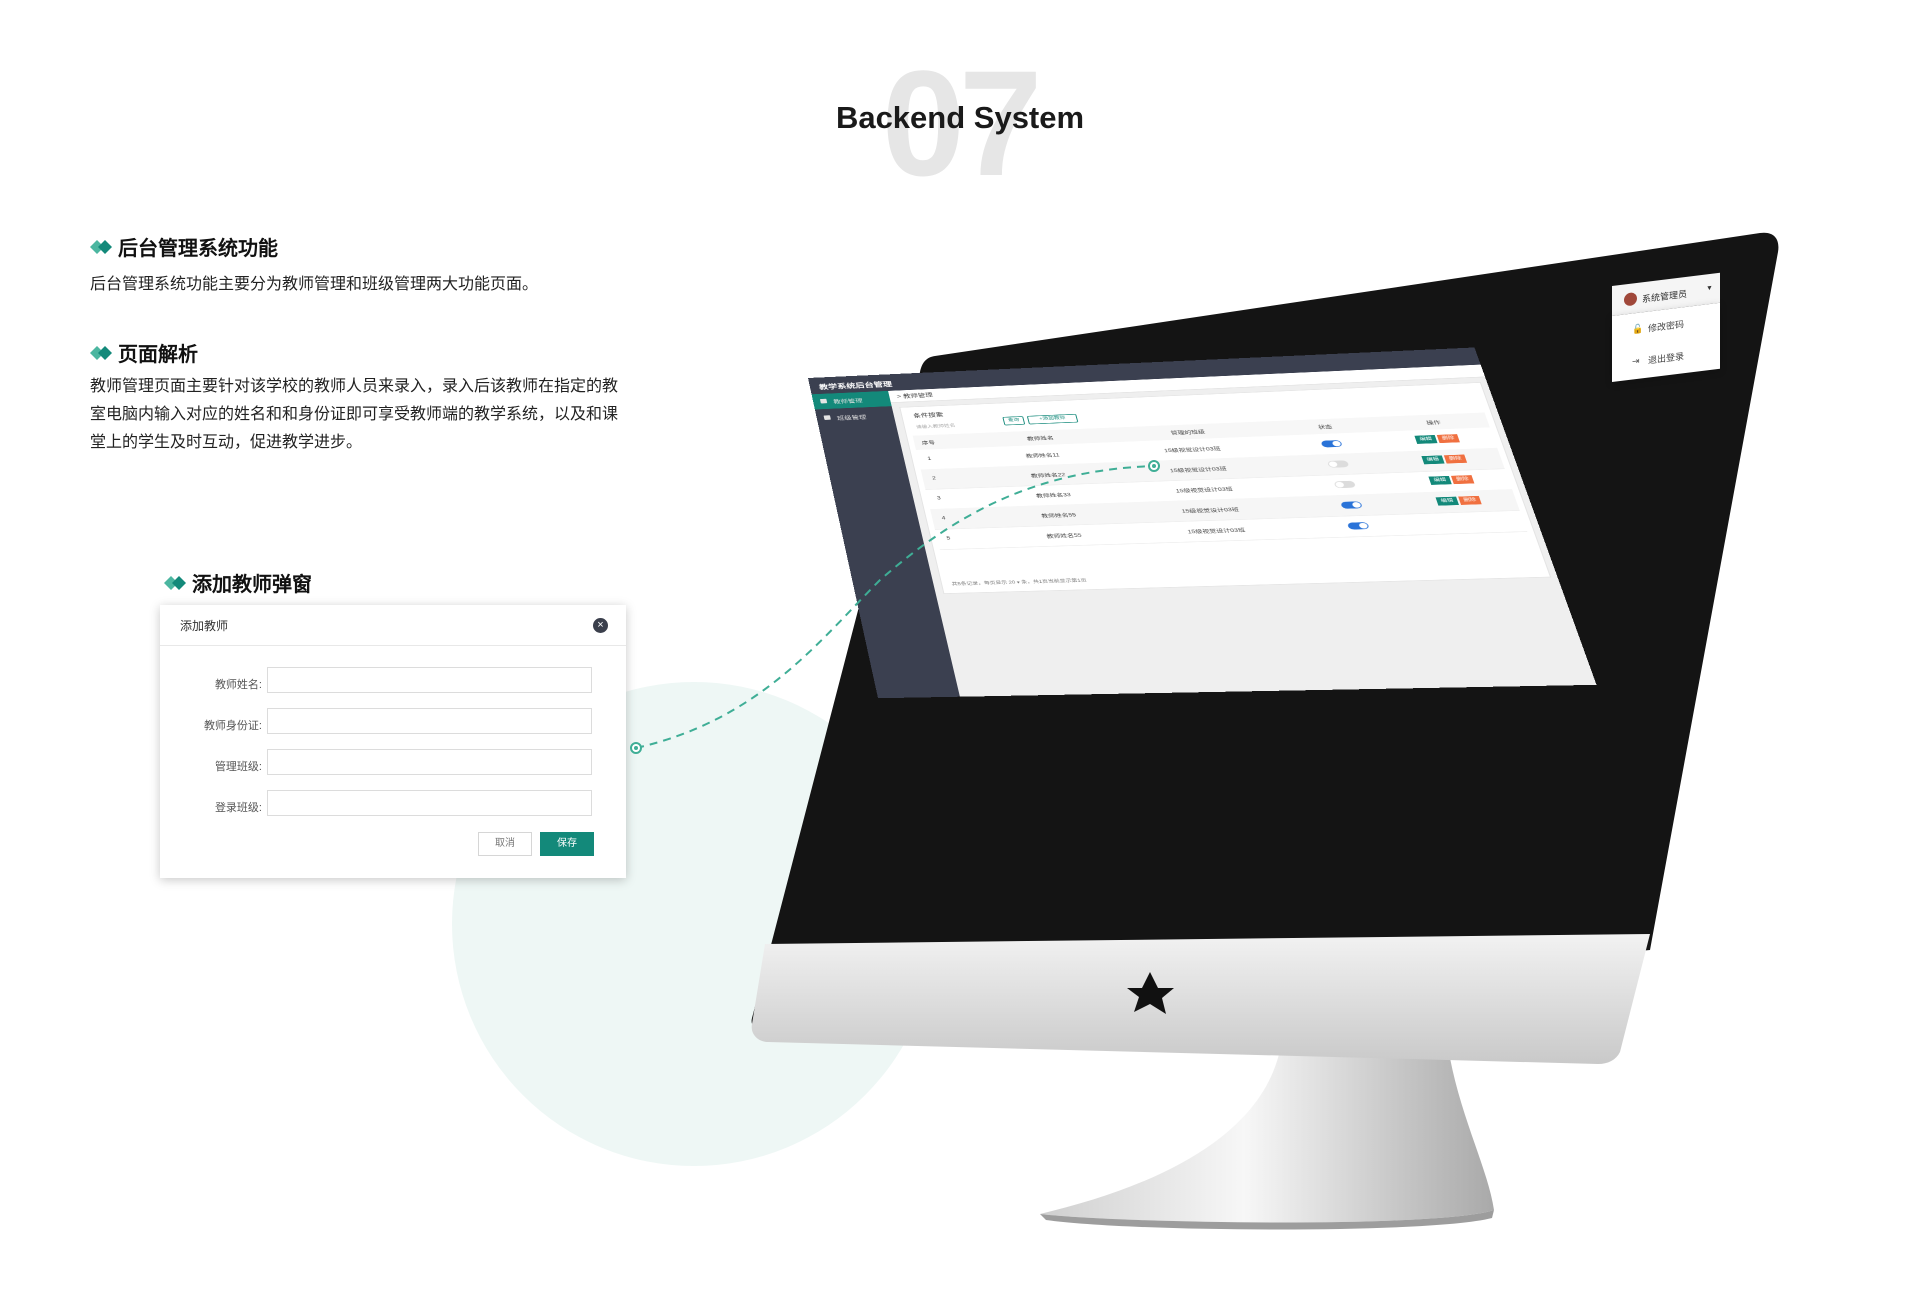  I want to click on cell-index: 1, so click(929, 459).